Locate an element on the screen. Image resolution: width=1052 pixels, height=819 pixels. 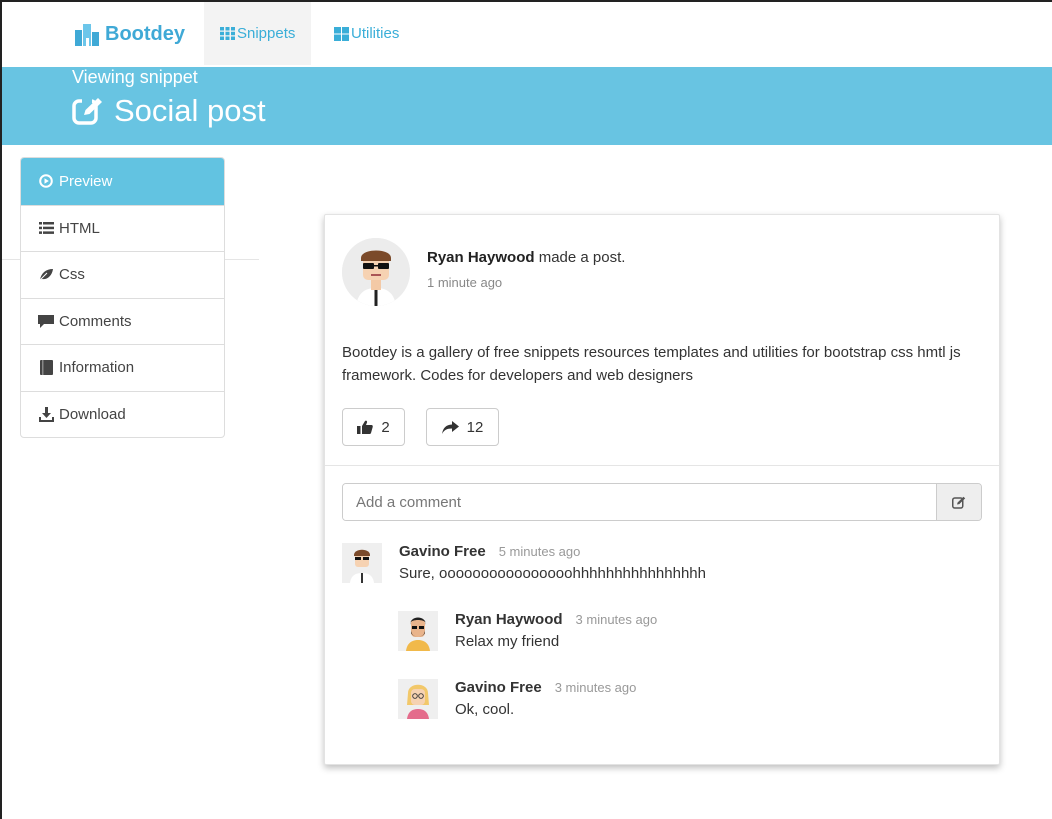
post-timestamp: 1 minute ago is located at coordinates (465, 282).